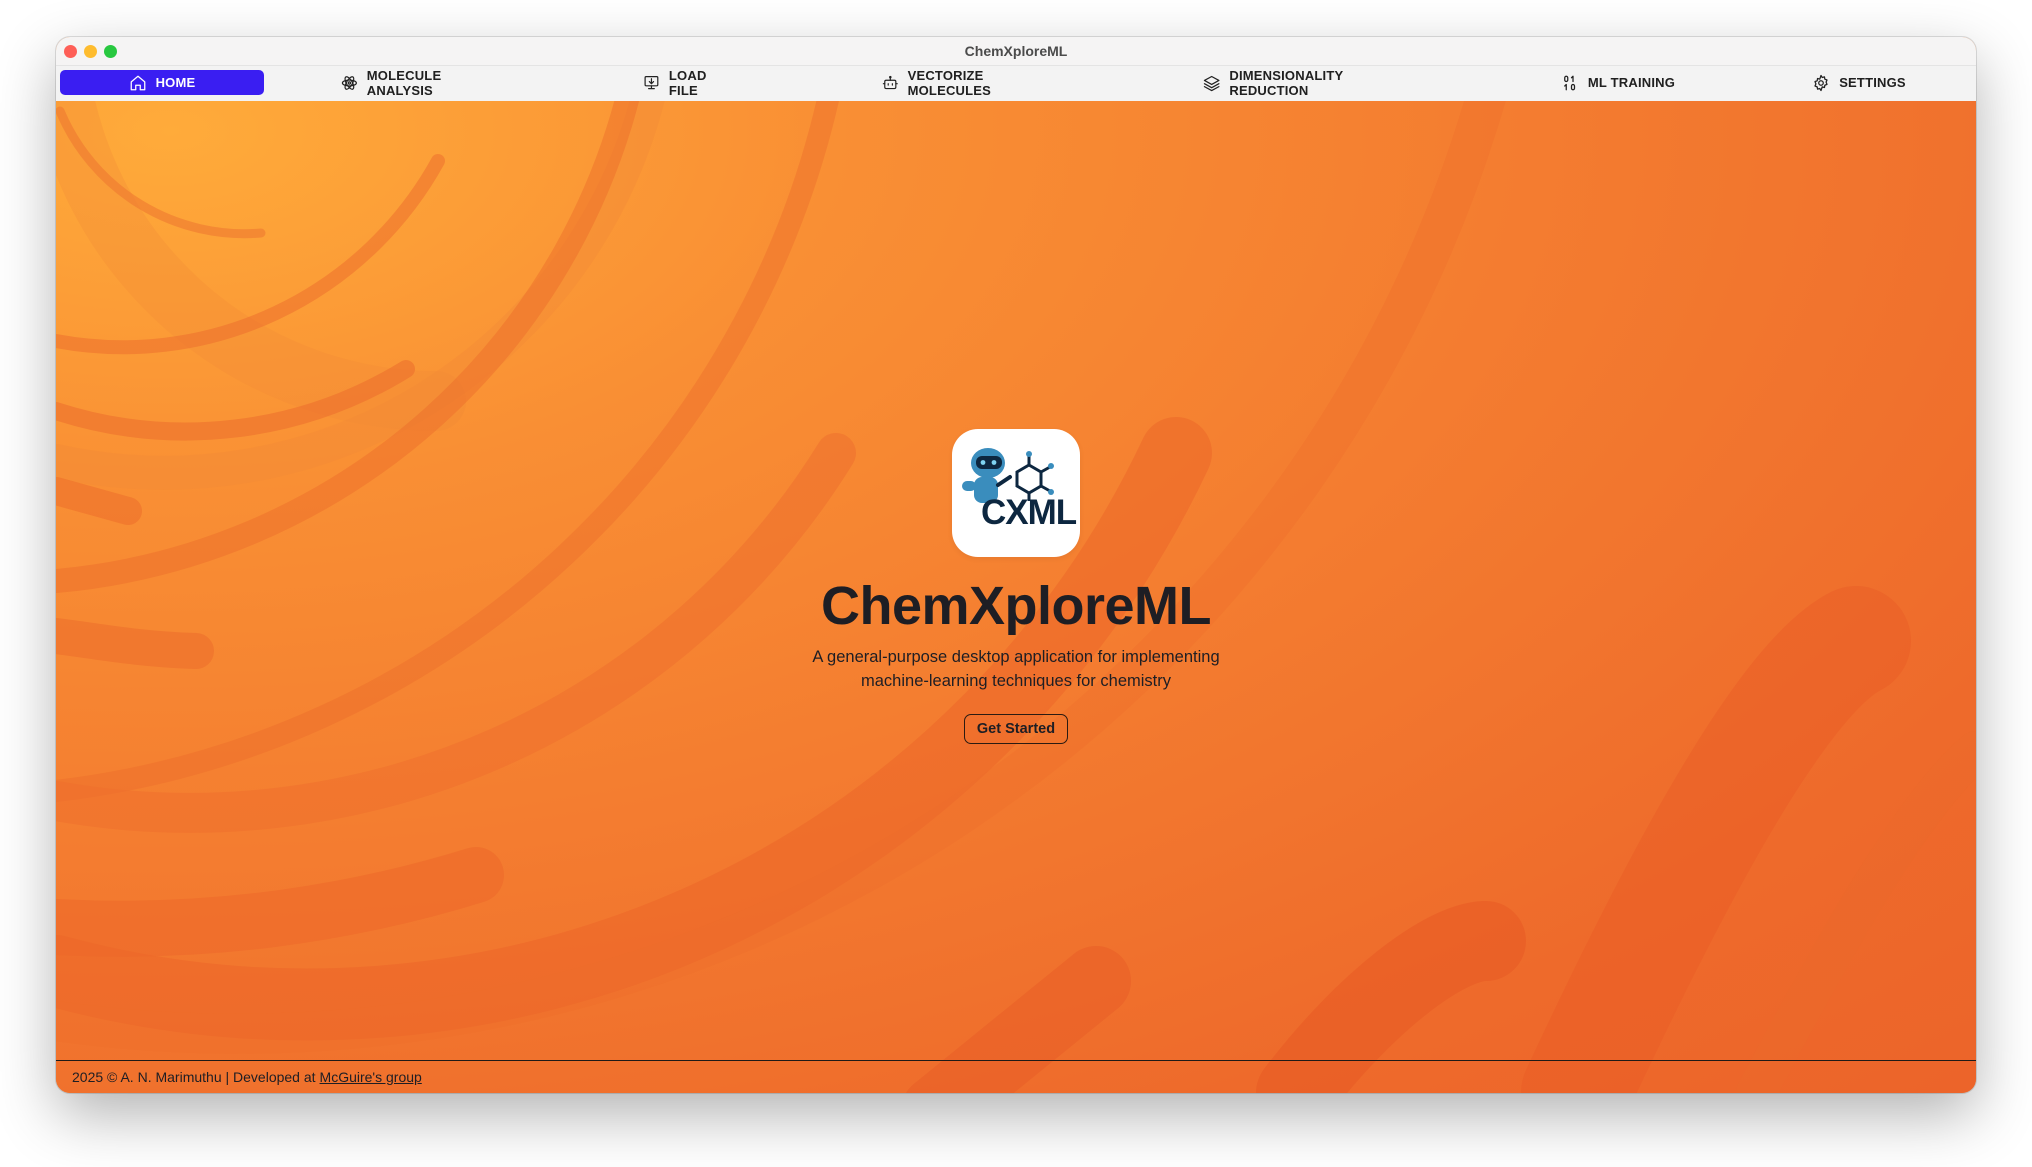 Image resolution: width=2032 pixels, height=1167 pixels. What do you see at coordinates (349, 82) in the screenshot?
I see `atom-icon` at bounding box center [349, 82].